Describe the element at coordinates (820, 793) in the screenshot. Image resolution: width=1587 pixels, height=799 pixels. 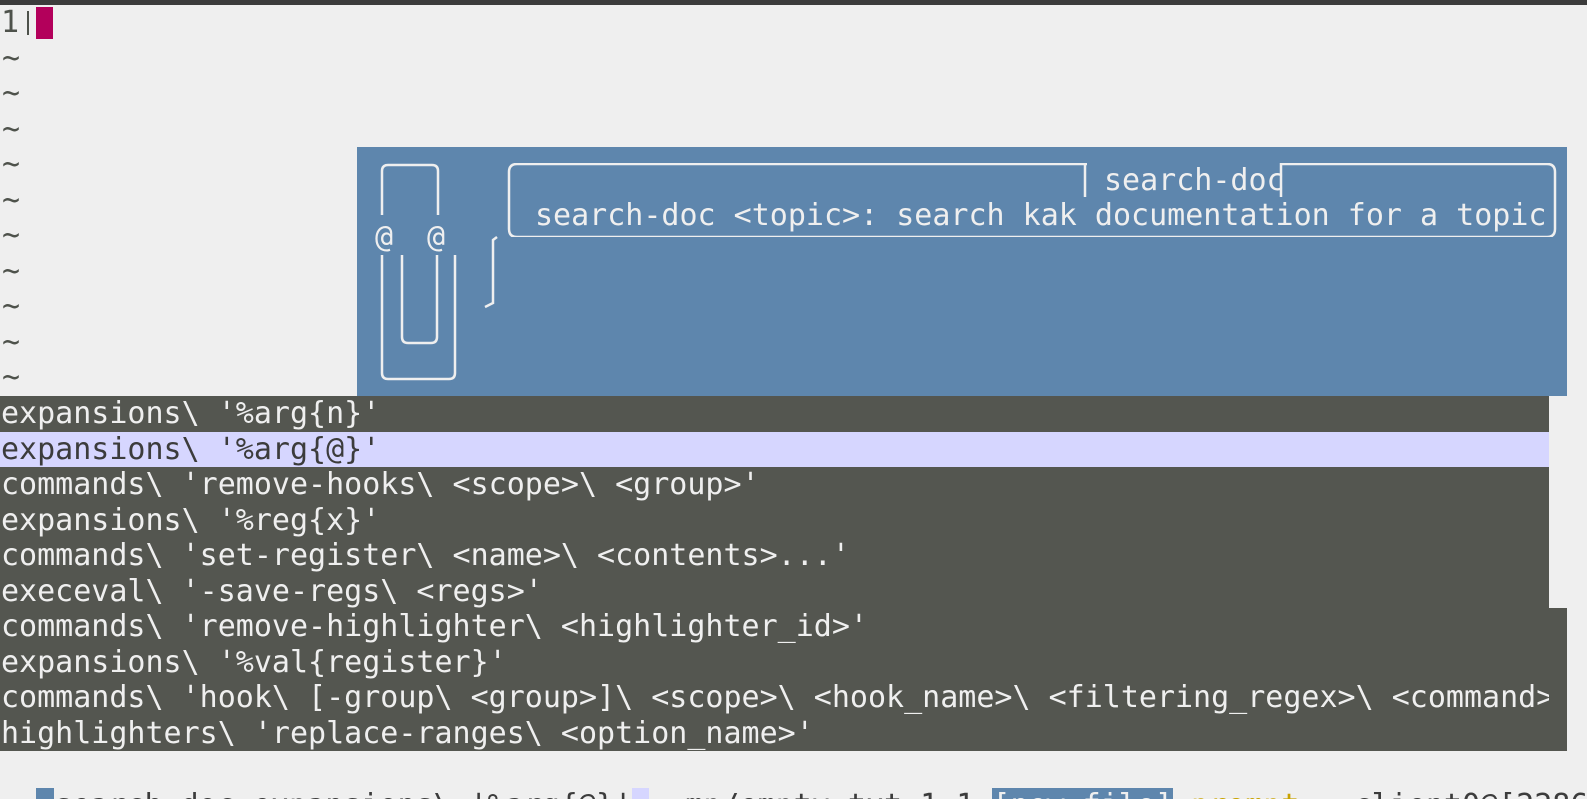
I see `buffer-name-position: …mp/empty.txt 1:1` at that location.